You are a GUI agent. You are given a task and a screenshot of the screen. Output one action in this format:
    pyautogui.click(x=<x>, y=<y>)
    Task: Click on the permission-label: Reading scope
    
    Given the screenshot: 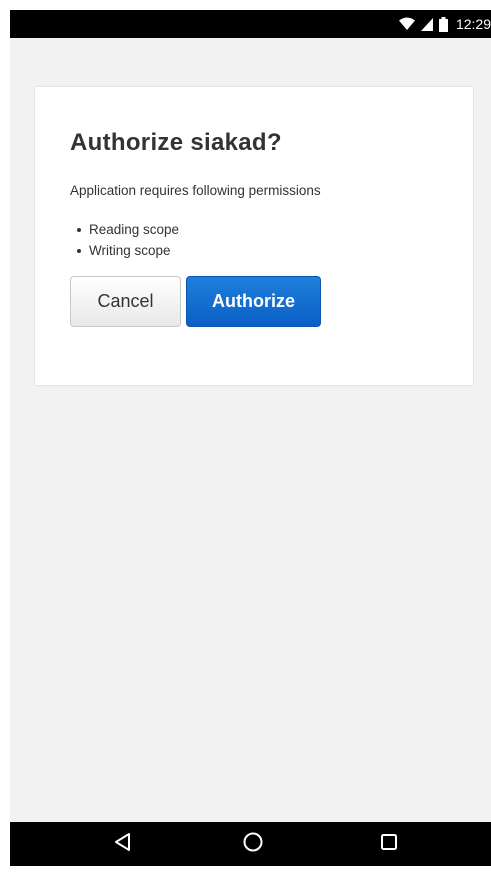 What is the action you would take?
    pyautogui.click(x=134, y=229)
    